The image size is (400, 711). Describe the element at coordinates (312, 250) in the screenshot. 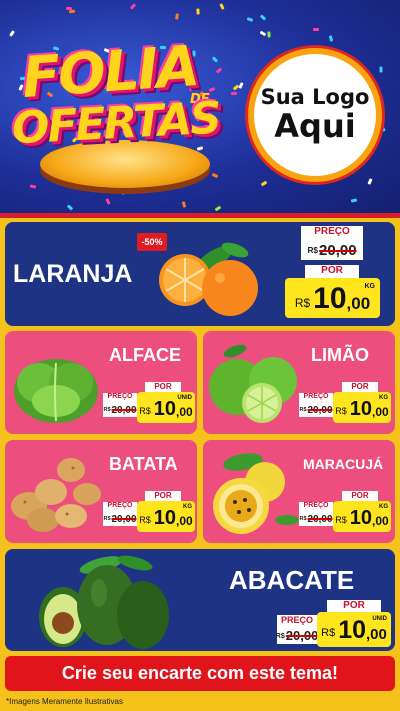

I see `old-currency: R$` at that location.